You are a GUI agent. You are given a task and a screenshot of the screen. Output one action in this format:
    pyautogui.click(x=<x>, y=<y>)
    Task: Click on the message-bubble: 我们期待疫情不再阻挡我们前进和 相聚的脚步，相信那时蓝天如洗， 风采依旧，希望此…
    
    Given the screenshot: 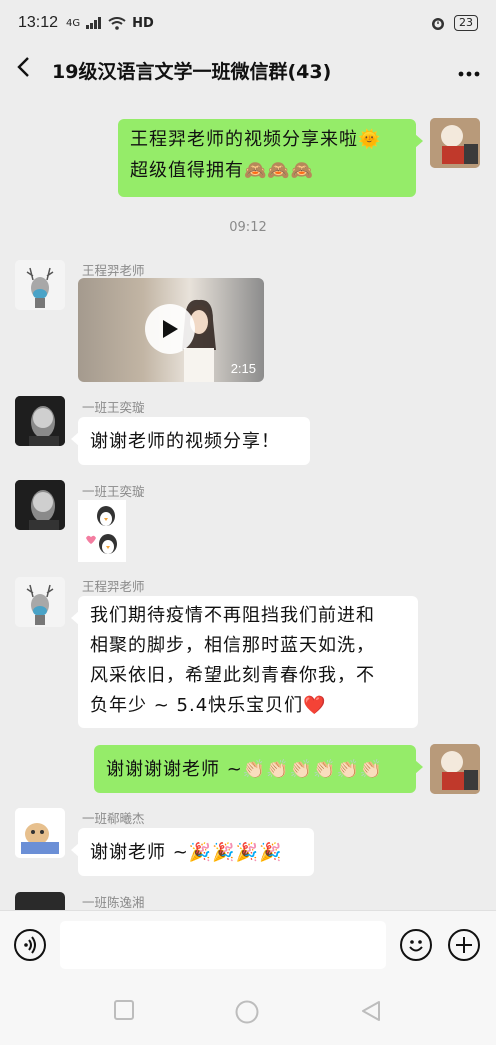 What is the action you would take?
    pyautogui.click(x=244, y=662)
    